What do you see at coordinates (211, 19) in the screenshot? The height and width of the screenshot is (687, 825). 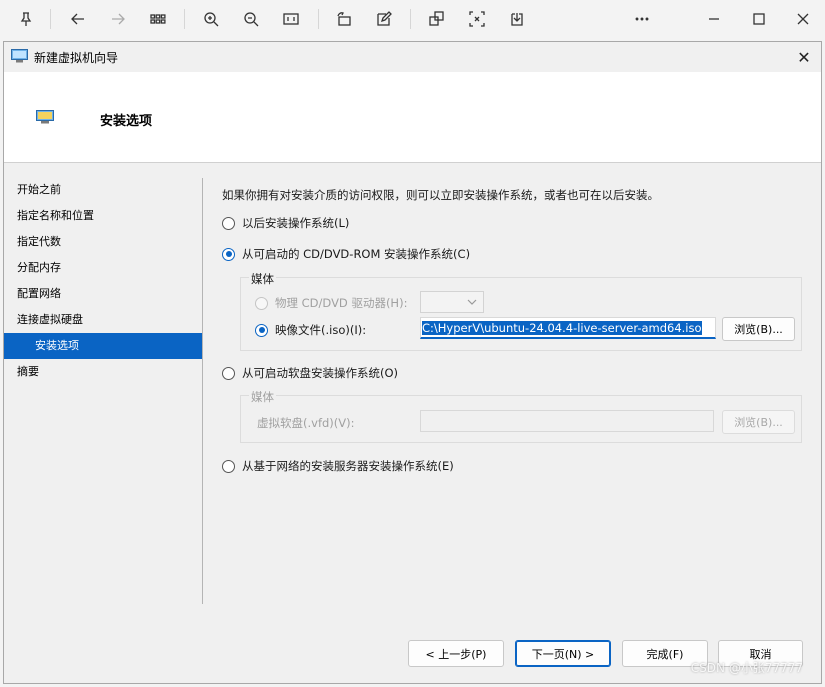 I see `zoom-in-icon` at bounding box center [211, 19].